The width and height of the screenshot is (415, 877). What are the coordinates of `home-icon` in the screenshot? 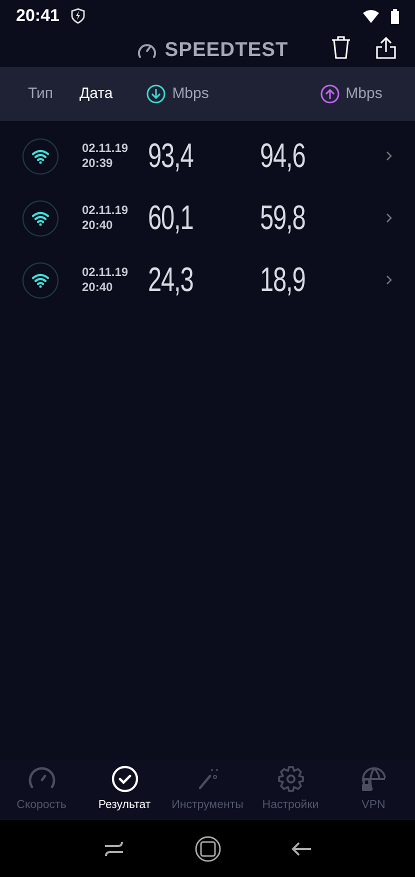 It's located at (207, 849).